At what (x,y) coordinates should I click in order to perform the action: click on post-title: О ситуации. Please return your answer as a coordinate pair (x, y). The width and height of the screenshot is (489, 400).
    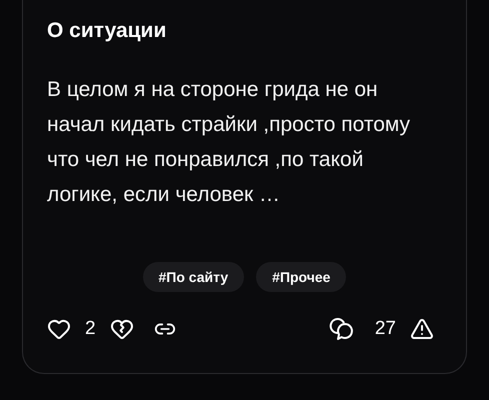
    Looking at the image, I should click on (107, 31).